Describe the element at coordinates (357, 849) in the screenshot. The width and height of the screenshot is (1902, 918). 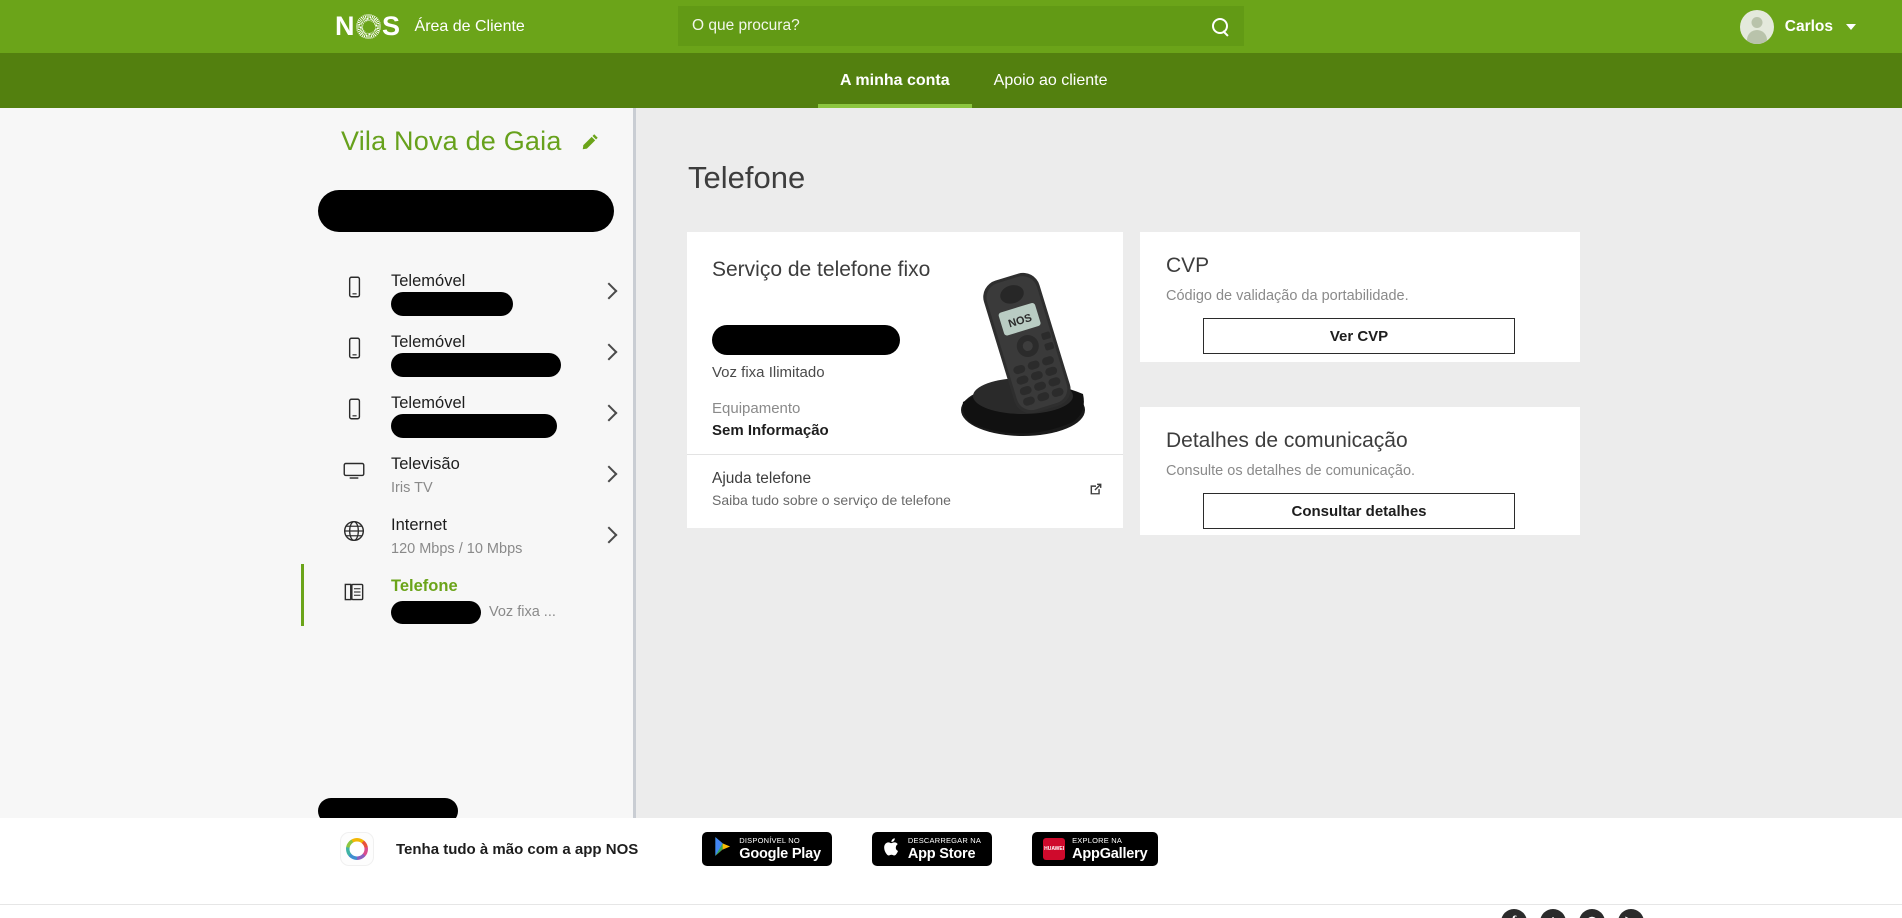
I see `nos-app-icon` at that location.